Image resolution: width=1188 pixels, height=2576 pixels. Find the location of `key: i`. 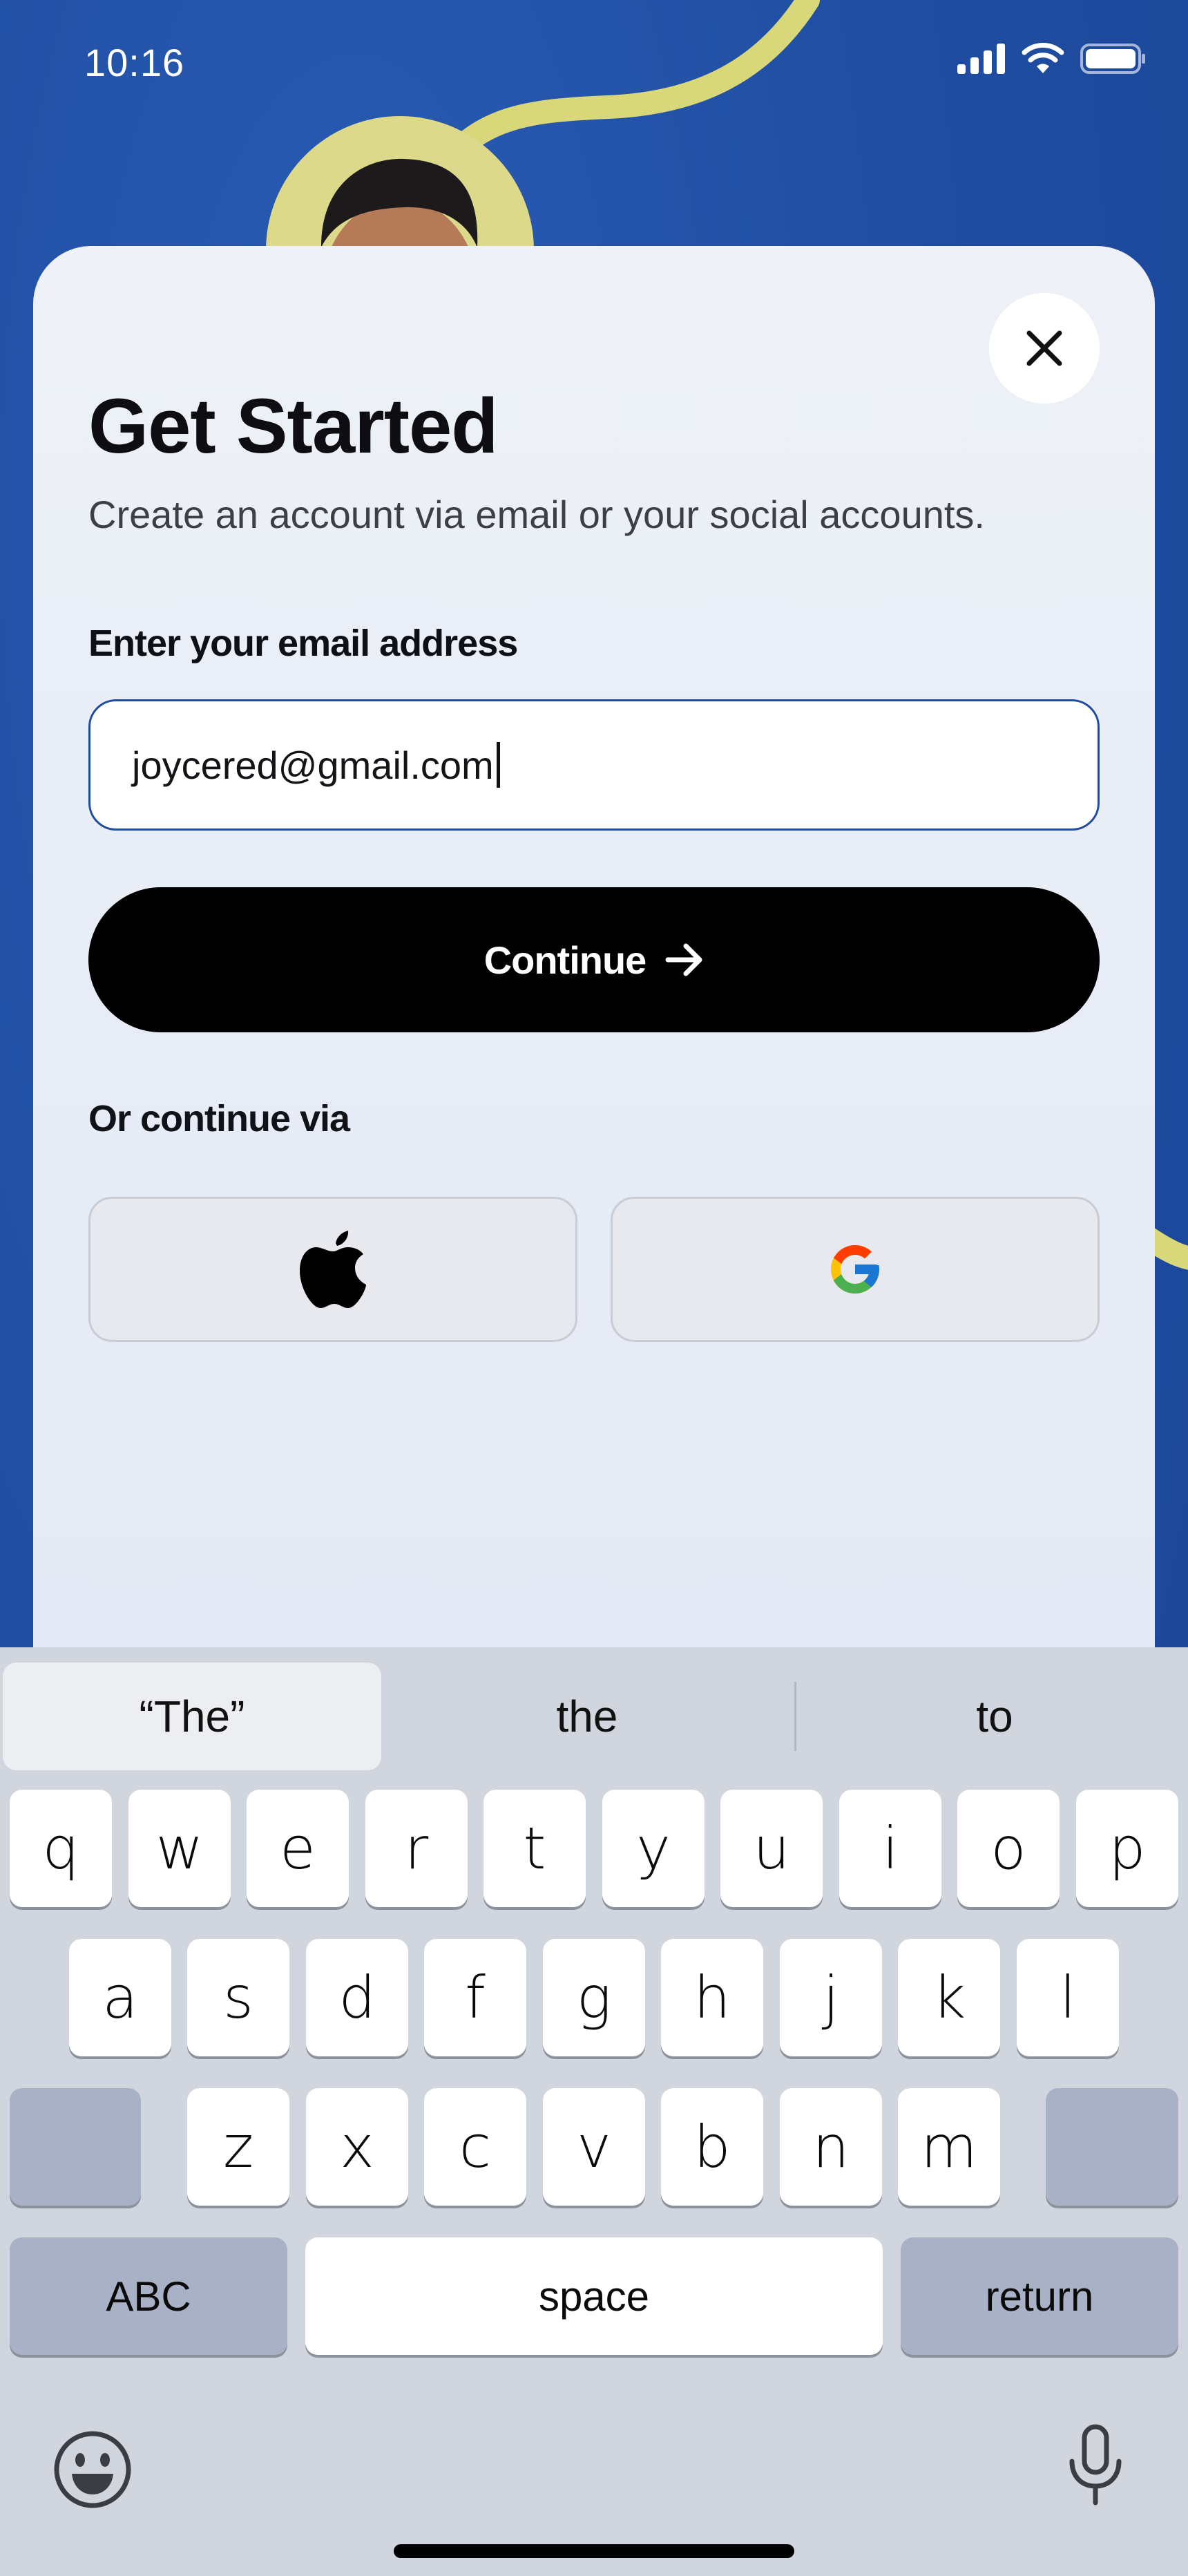

key: i is located at coordinates (890, 1848).